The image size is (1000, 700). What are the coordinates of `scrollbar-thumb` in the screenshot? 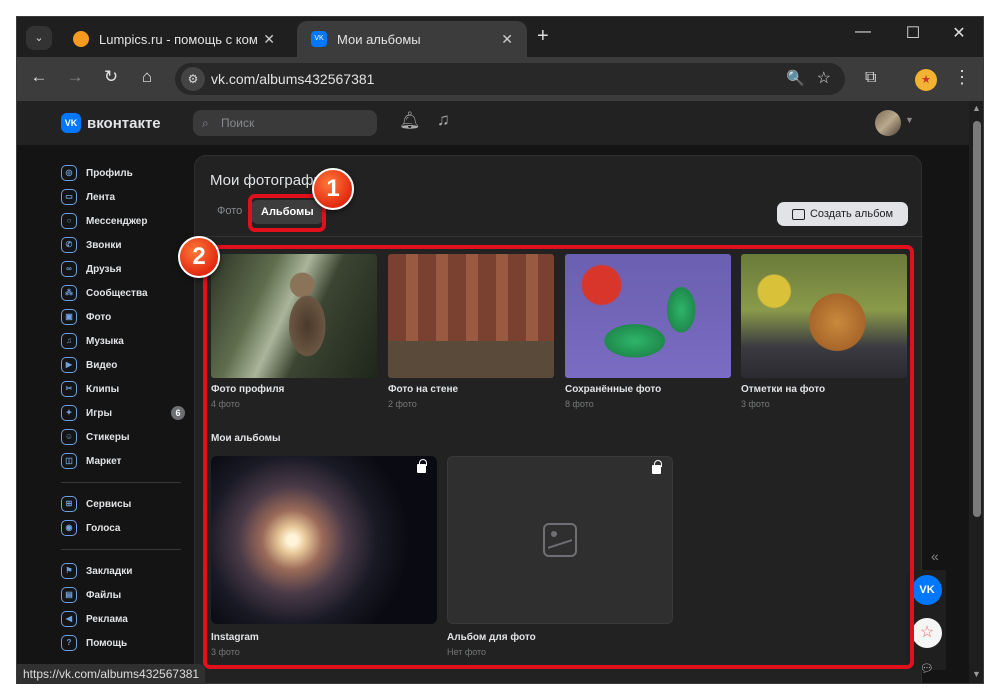 It's located at (977, 319).